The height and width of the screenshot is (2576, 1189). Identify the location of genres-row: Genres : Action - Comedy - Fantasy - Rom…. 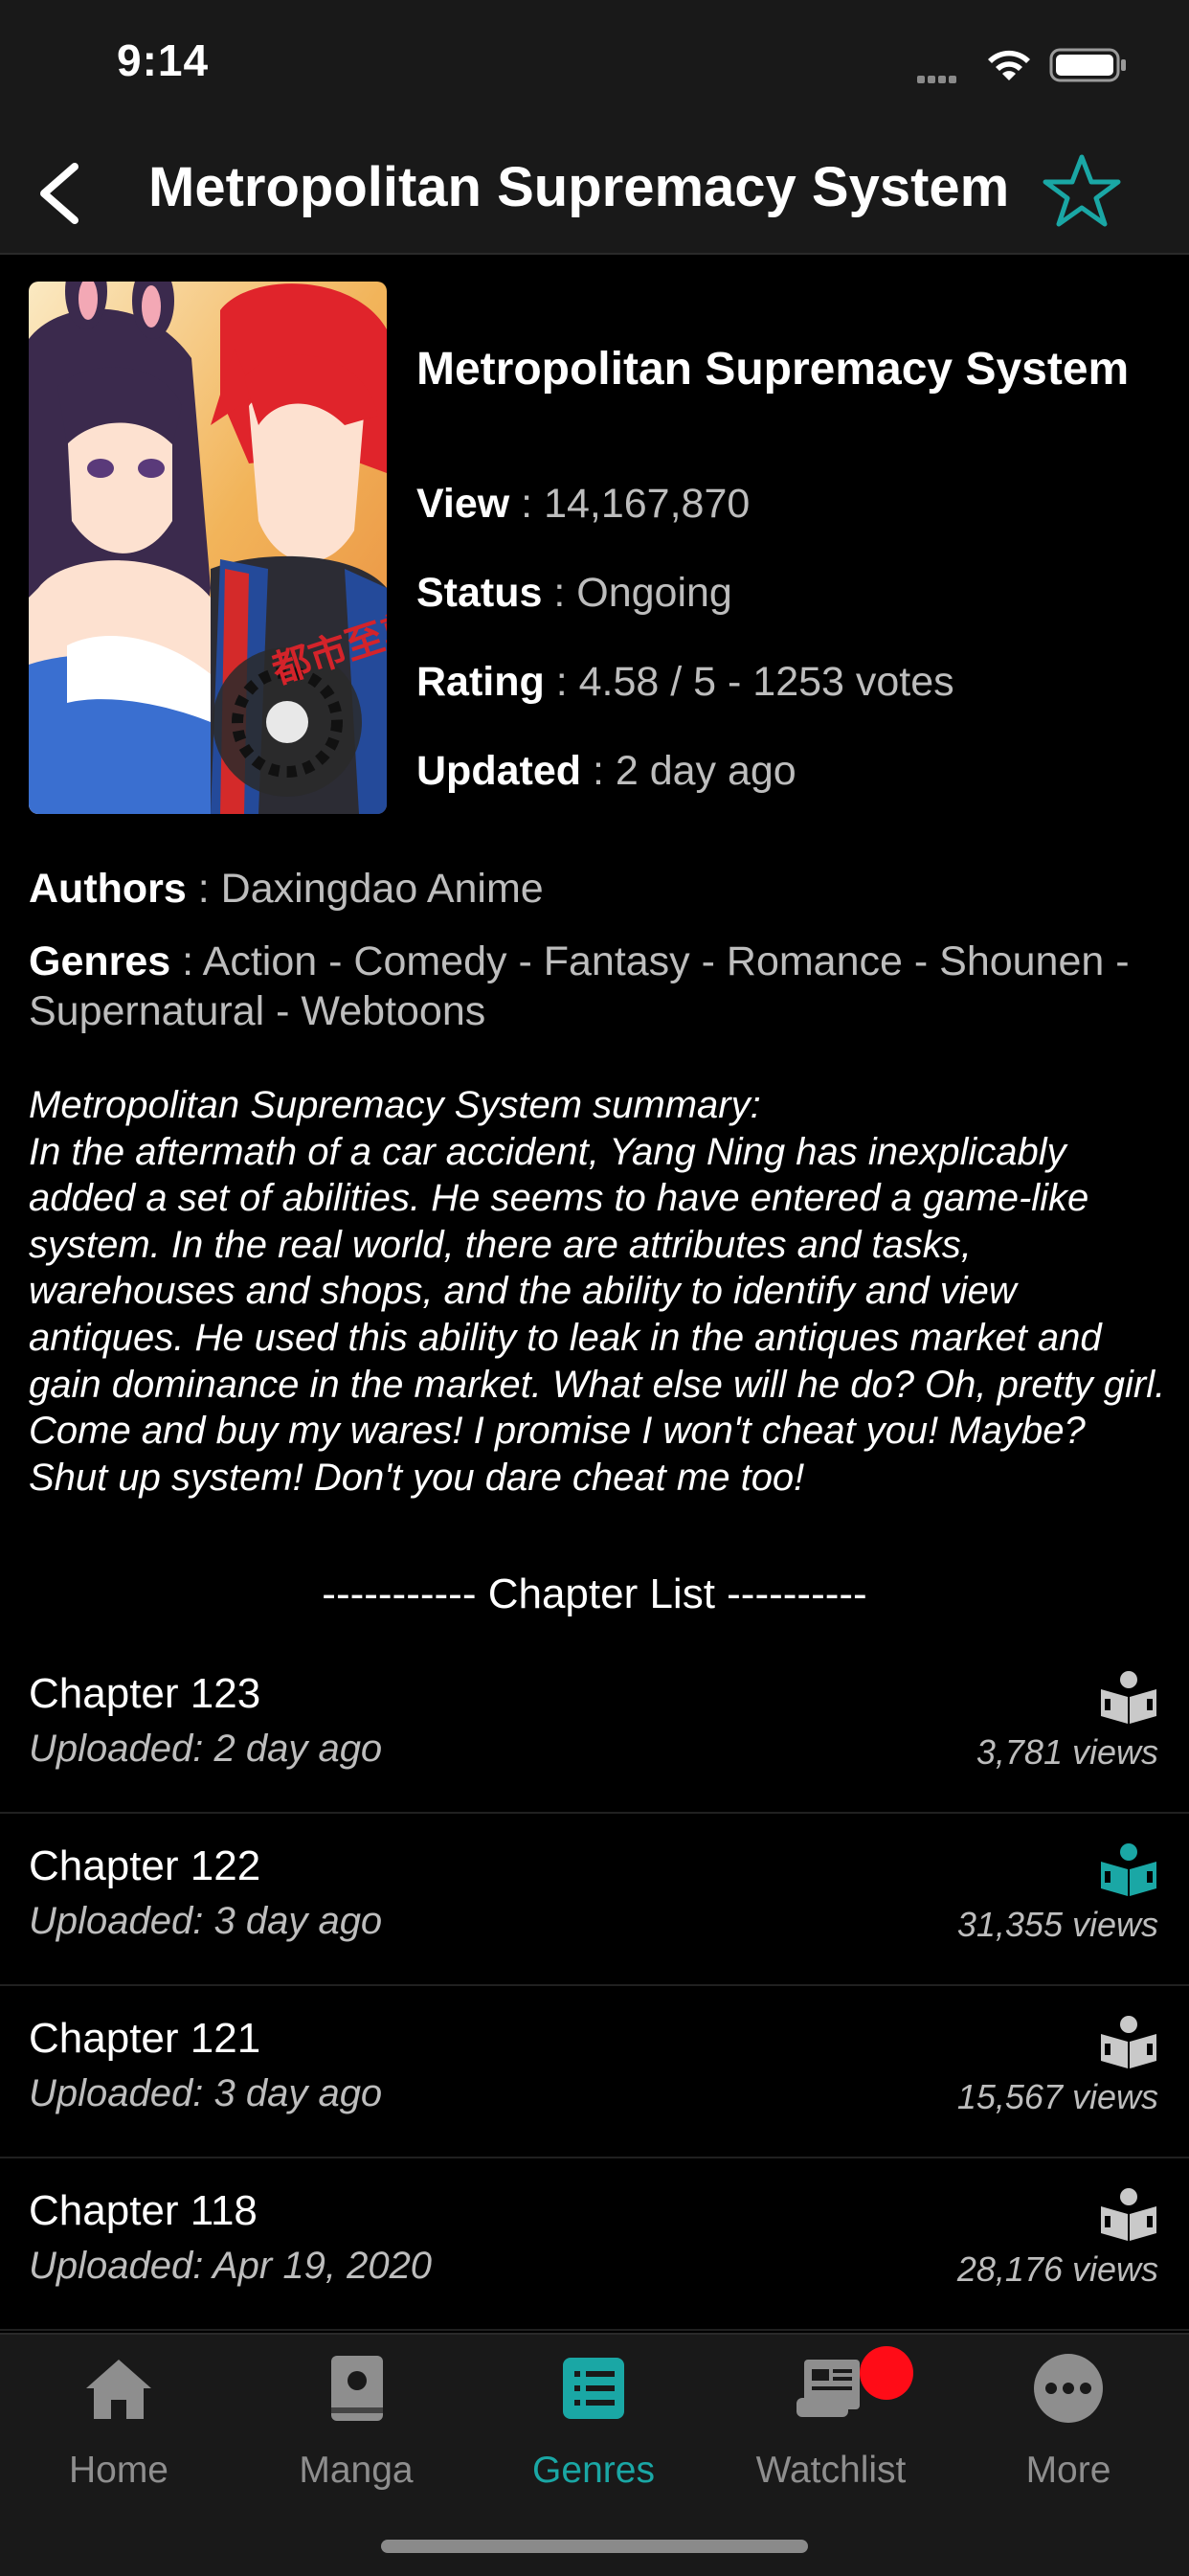
(579, 986).